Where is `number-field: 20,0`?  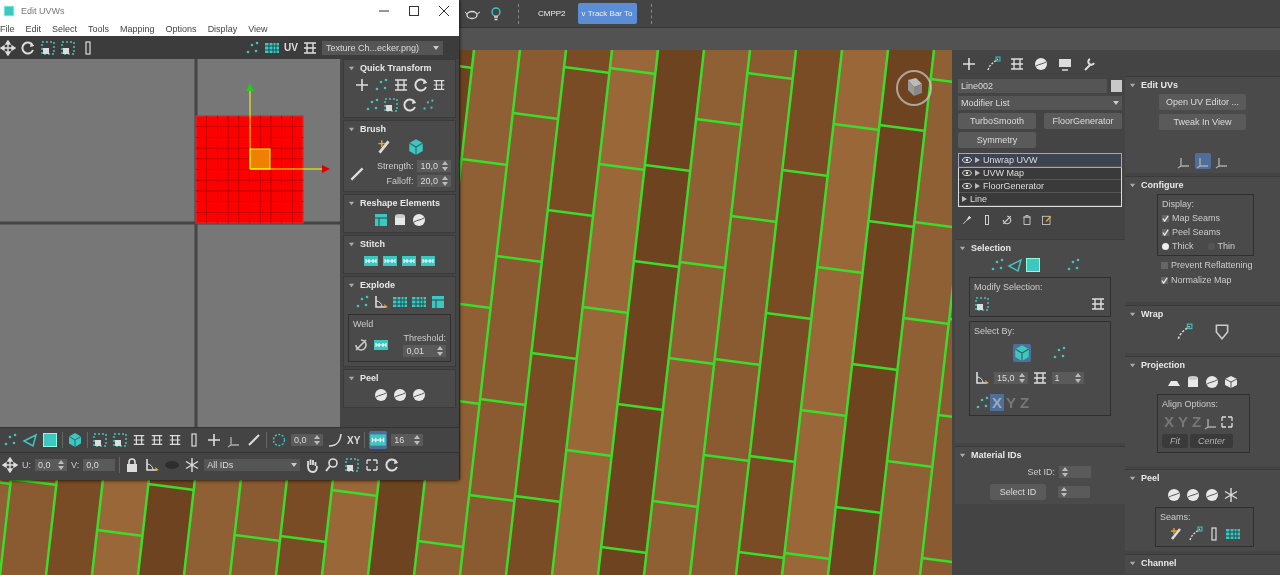 number-field: 20,0 is located at coordinates (434, 181).